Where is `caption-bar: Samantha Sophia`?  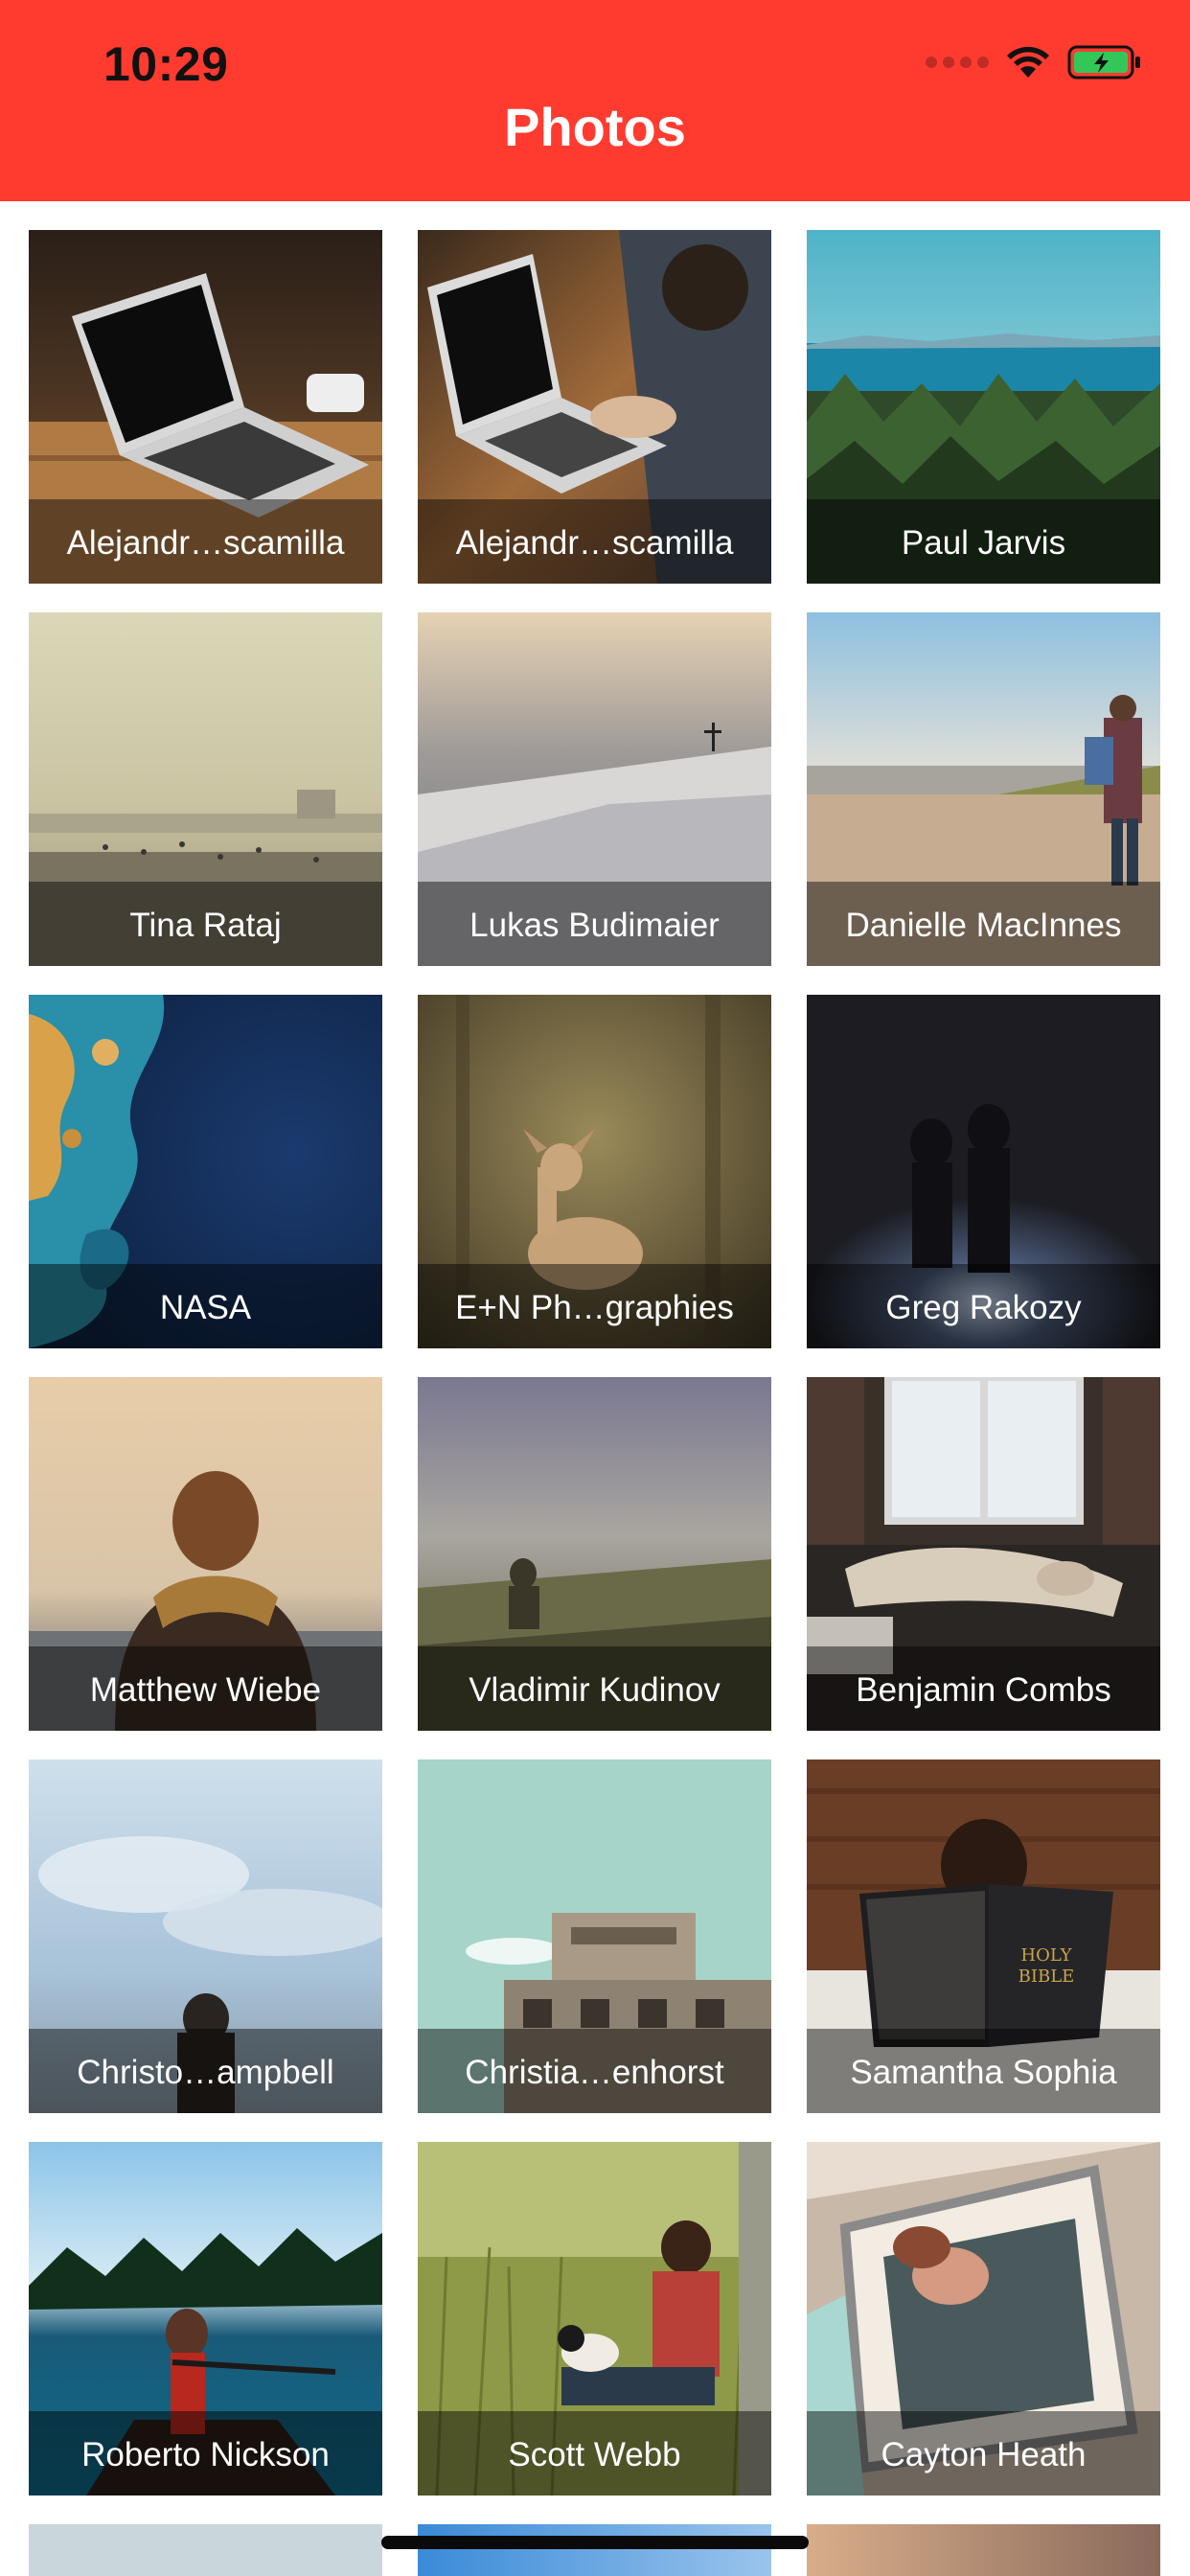 caption-bar: Samantha Sophia is located at coordinates (984, 2071).